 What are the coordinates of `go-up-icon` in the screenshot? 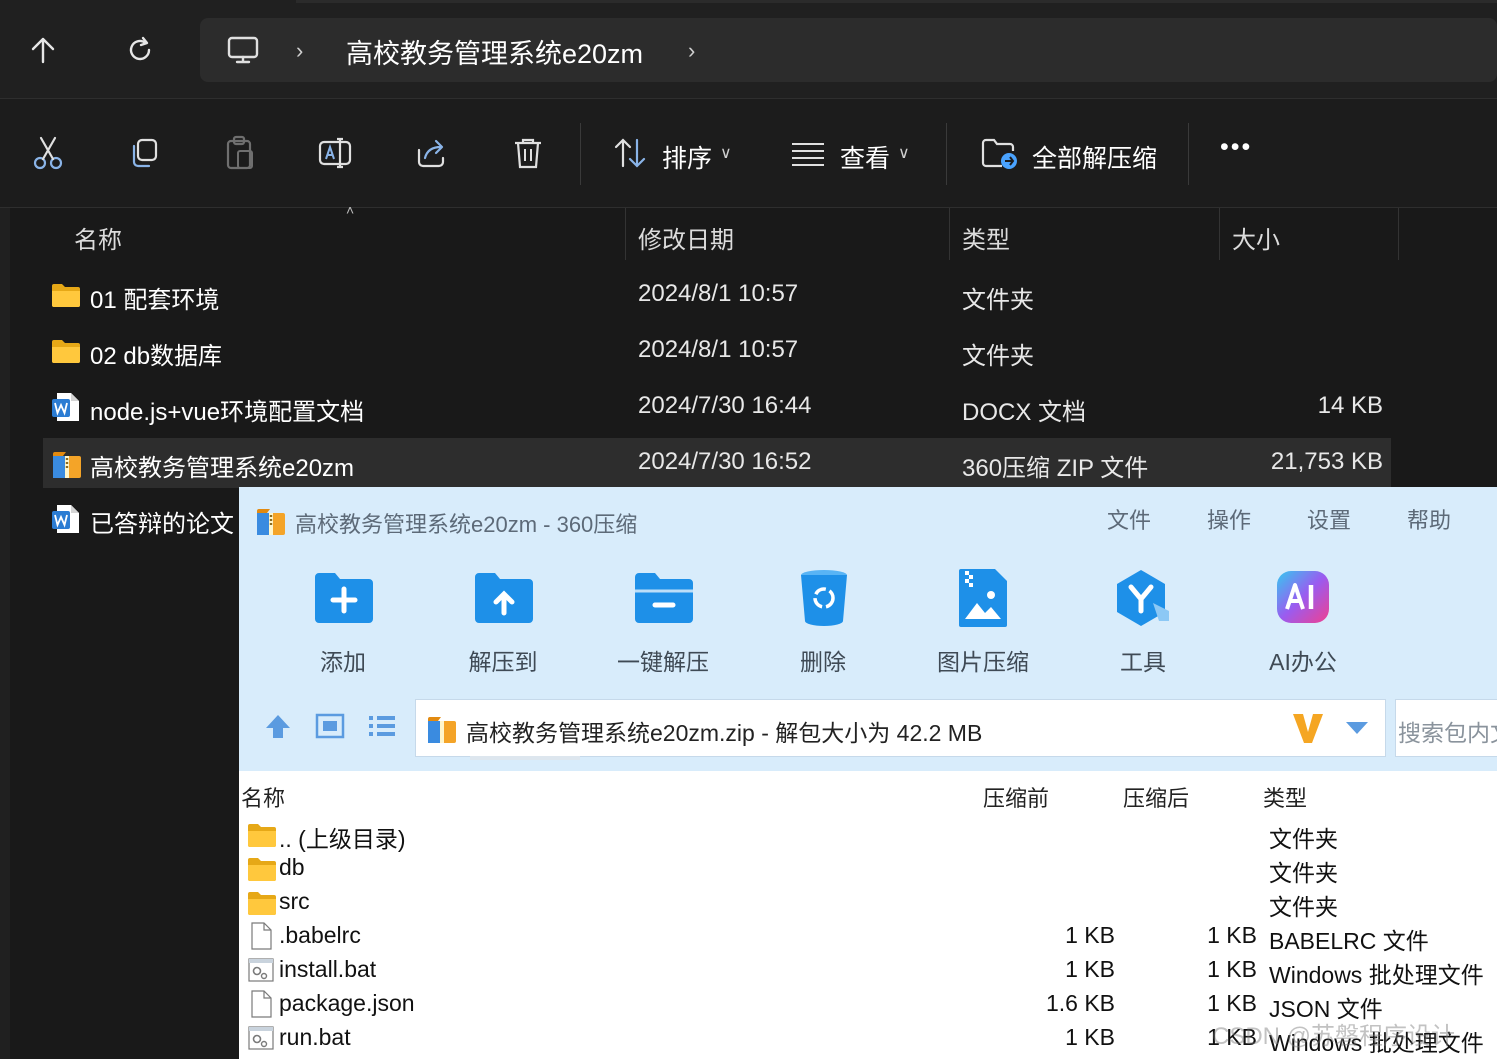 It's located at (278, 726).